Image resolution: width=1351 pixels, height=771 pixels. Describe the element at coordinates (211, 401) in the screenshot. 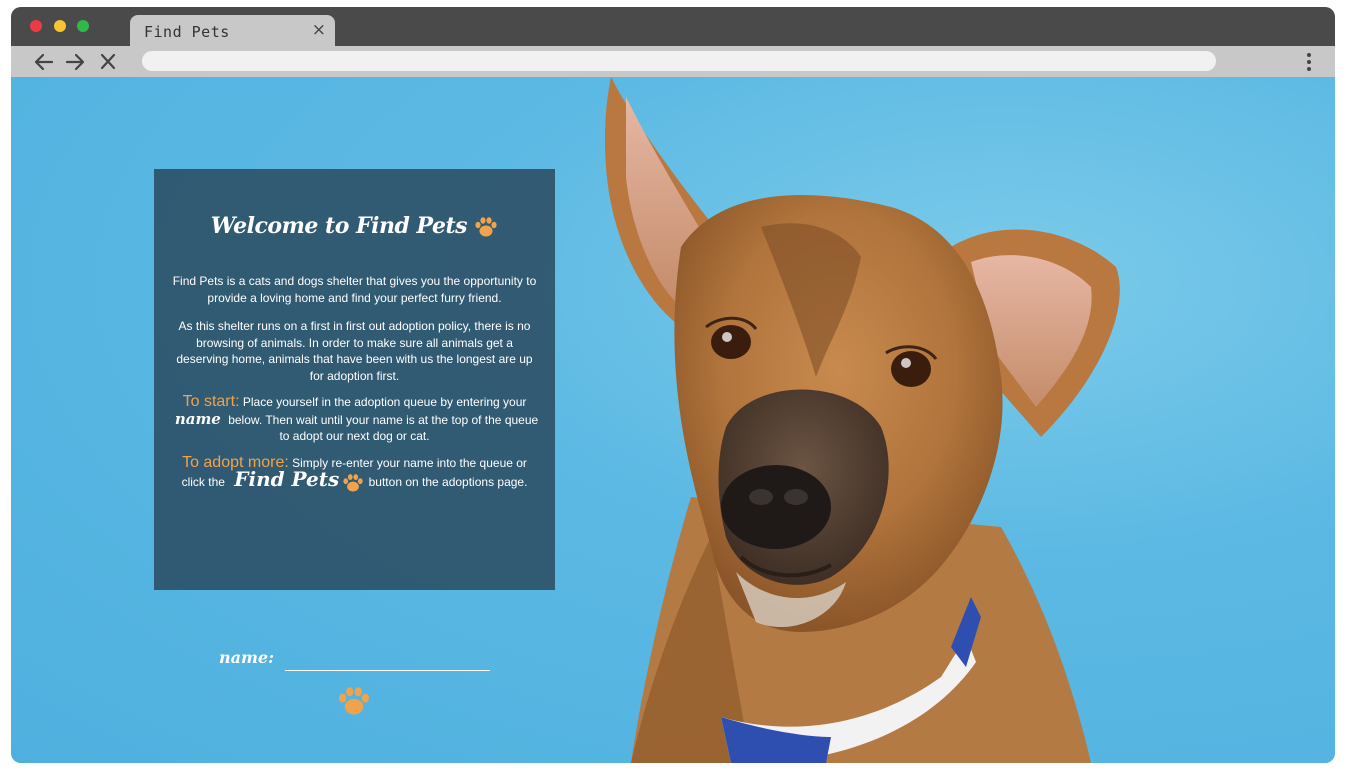

I see `start-label: To start:` at that location.